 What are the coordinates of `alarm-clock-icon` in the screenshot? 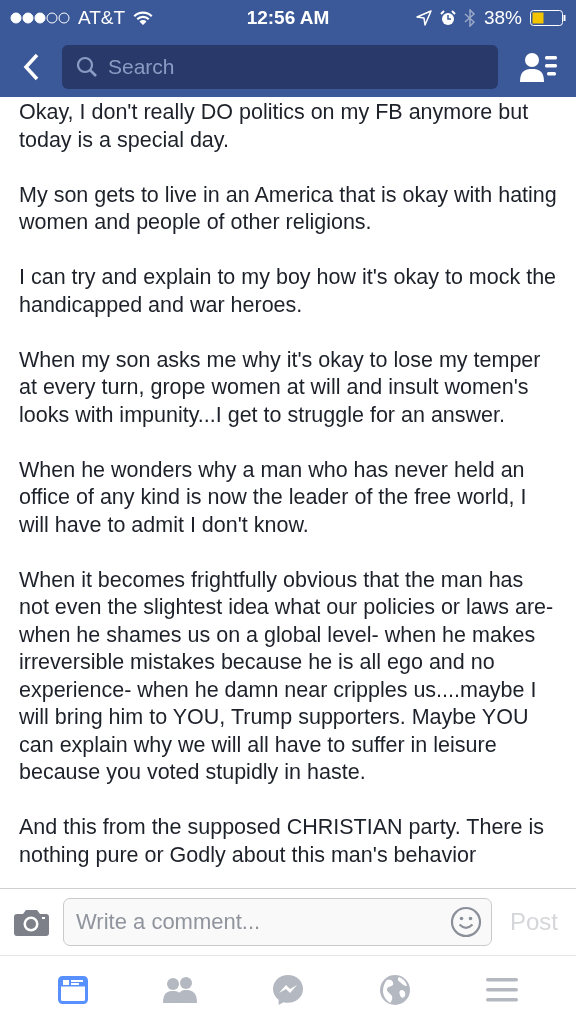 It's located at (447, 18).